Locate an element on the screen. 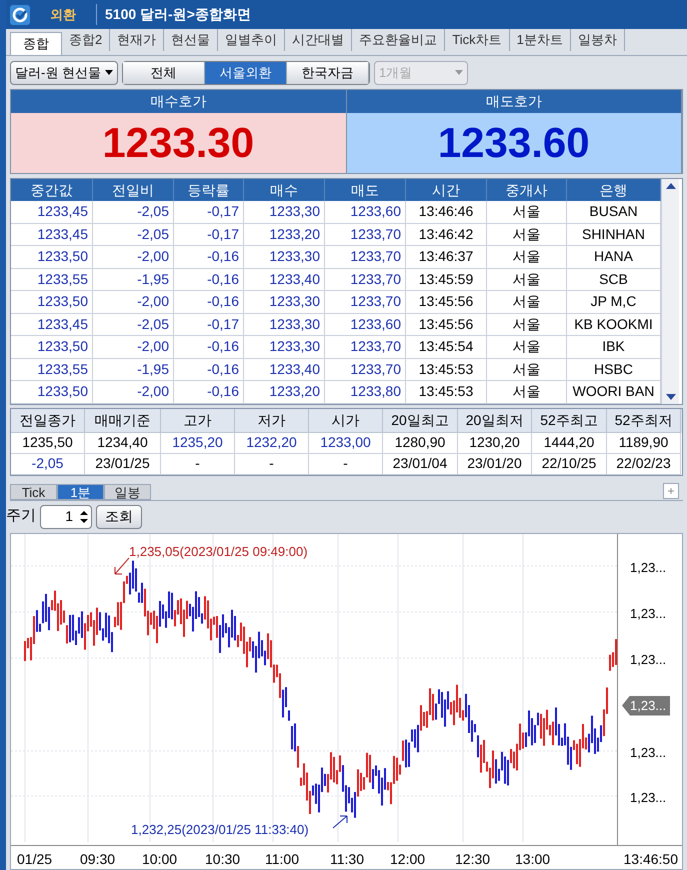 The width and height of the screenshot is (687, 870). tab: 일봉차 is located at coordinates (597, 40).